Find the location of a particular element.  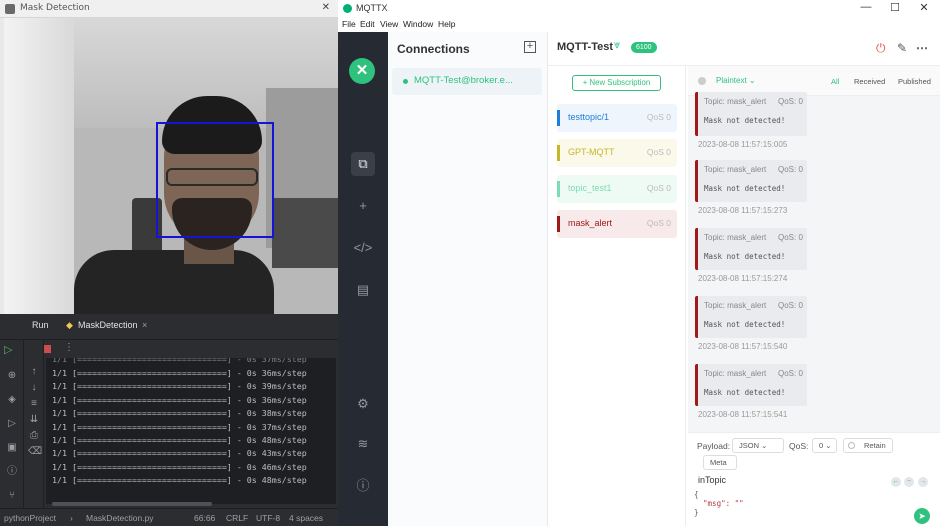

topic-item: testtopic/1 QoS 0 is located at coordinates (617, 118).